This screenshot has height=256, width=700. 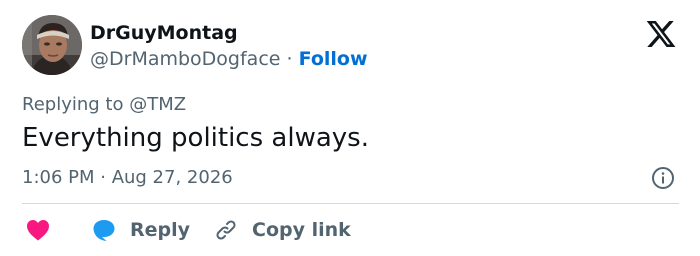 What do you see at coordinates (127, 177) in the screenshot?
I see `tweet-timestamp: 1:06 PM · Aug 27, 2026` at bounding box center [127, 177].